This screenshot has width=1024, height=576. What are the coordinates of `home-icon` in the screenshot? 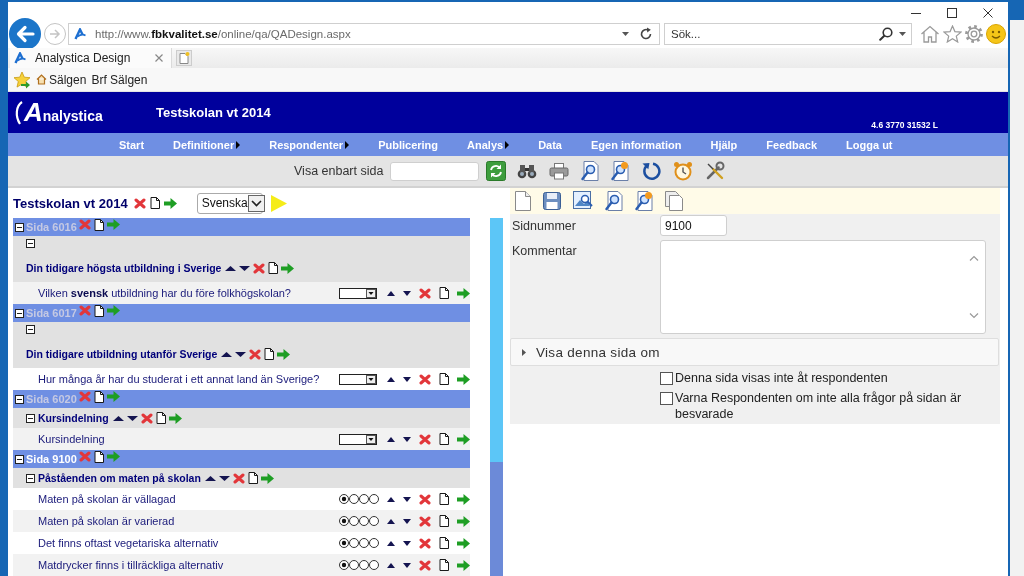 It's located at (930, 34).